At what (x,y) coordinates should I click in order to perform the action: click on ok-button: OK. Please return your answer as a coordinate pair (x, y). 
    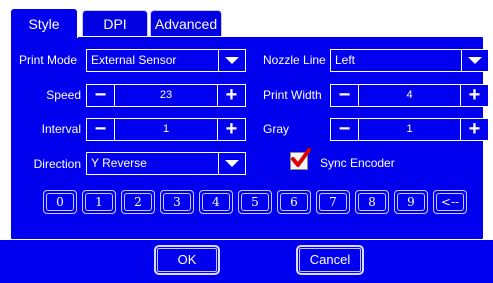
    Looking at the image, I should click on (187, 260).